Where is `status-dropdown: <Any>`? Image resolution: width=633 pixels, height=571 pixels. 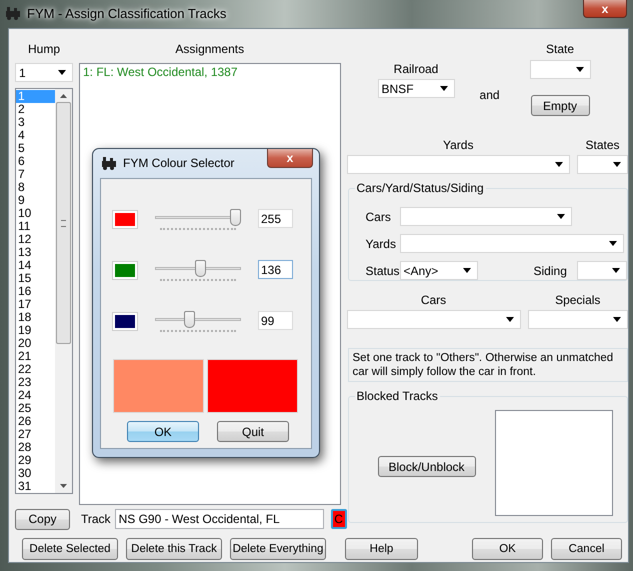
status-dropdown: <Any> is located at coordinates (439, 270).